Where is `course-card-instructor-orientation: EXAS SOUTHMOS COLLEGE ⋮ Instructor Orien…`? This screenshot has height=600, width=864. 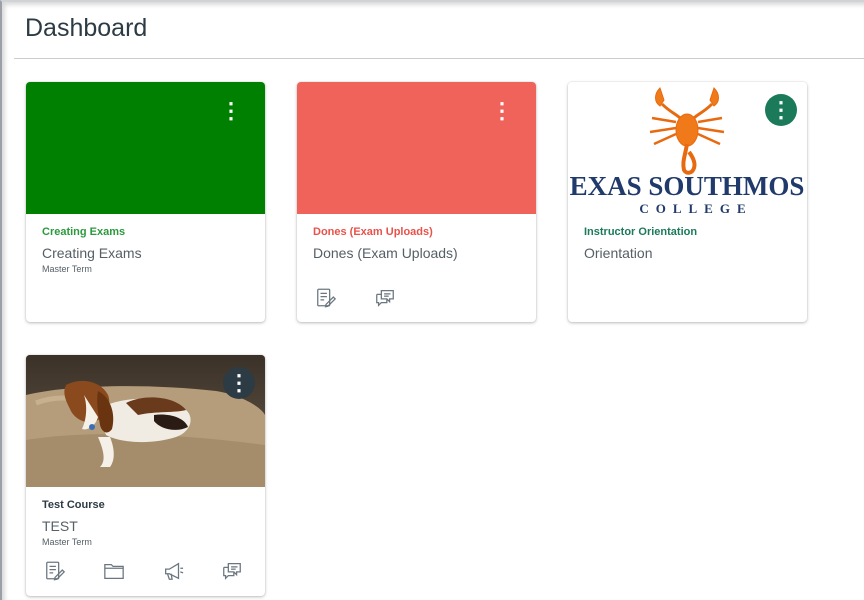 course-card-instructor-orientation: EXAS SOUTHMOS COLLEGE ⋮ Instructor Orien… is located at coordinates (687, 202).